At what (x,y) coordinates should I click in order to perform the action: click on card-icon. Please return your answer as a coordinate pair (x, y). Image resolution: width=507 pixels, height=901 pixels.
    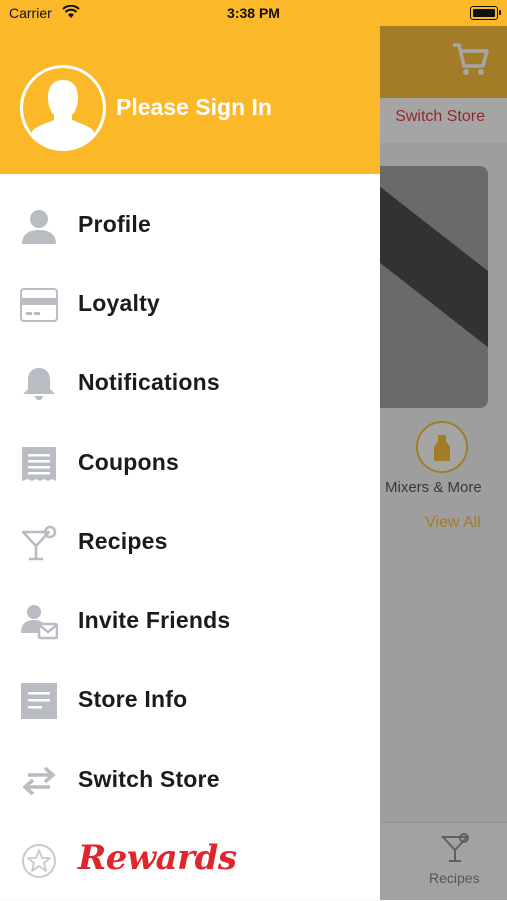
    Looking at the image, I should click on (39, 305).